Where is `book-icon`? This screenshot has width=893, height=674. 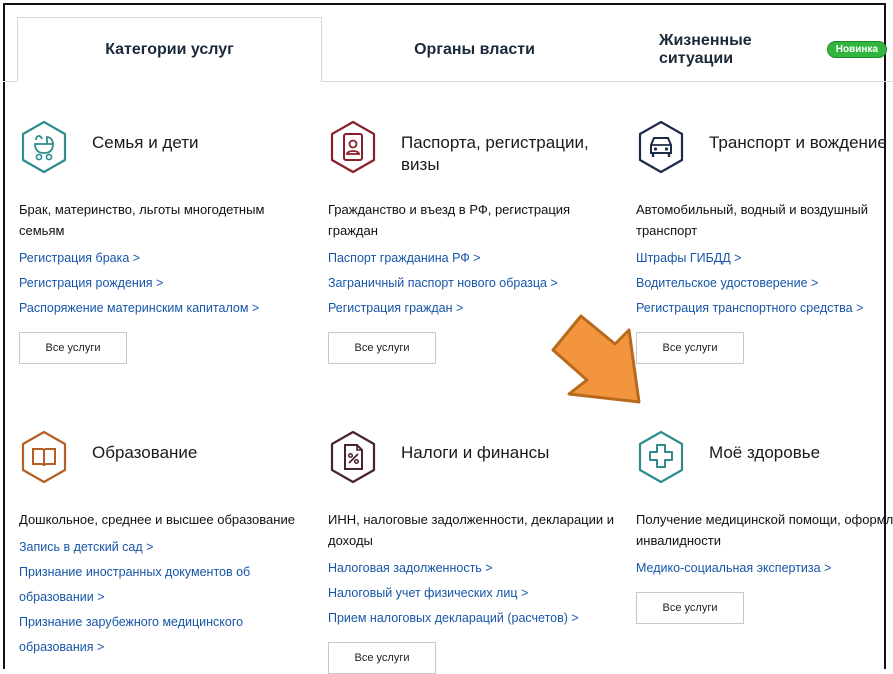 book-icon is located at coordinates (44, 457).